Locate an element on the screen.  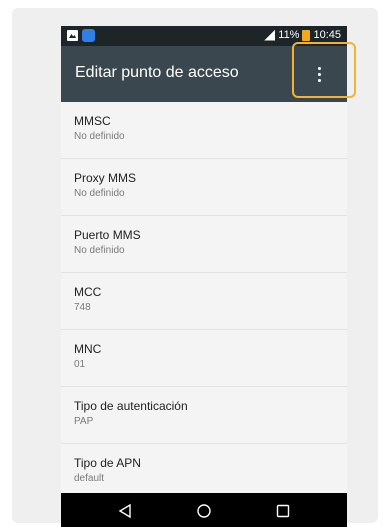
clock: 10:45 is located at coordinates (327, 35).